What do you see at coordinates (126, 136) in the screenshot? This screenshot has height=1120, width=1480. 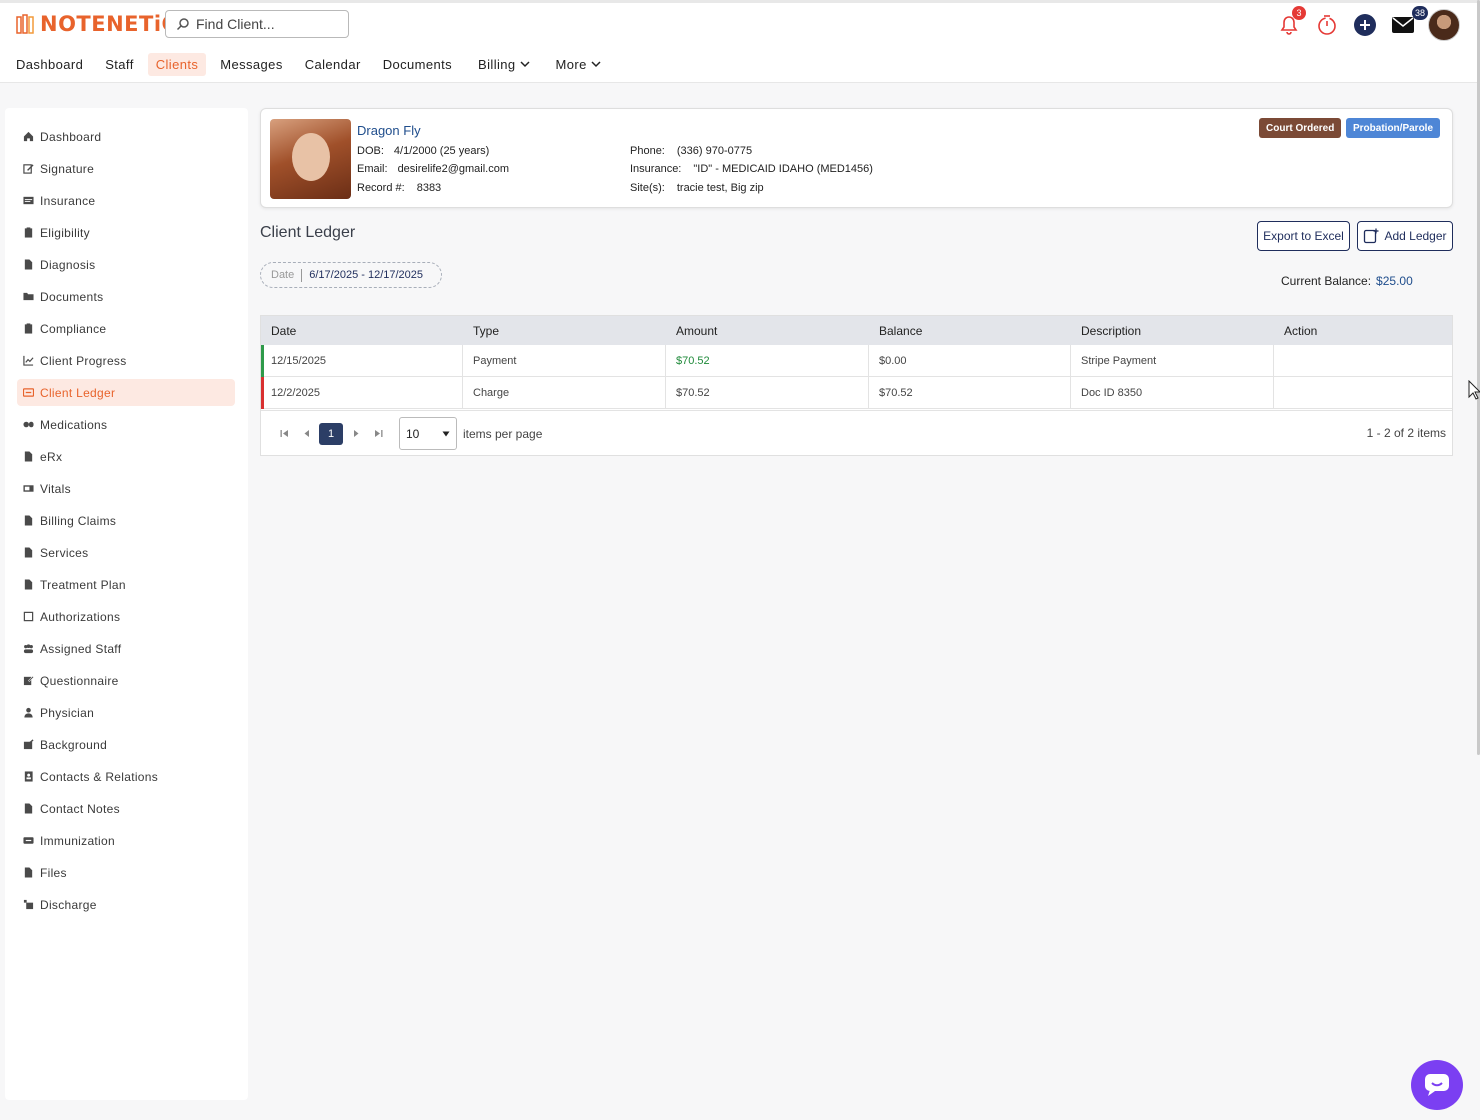 I see `sidebar-item-dashboard: Dashboard` at bounding box center [126, 136].